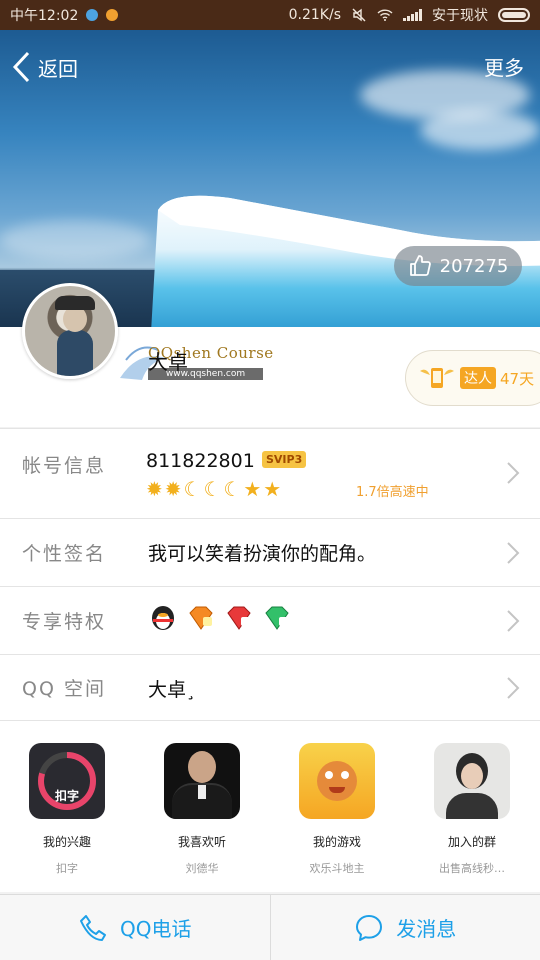  Describe the element at coordinates (385, 15) in the screenshot. I see `wifi-icon` at that location.